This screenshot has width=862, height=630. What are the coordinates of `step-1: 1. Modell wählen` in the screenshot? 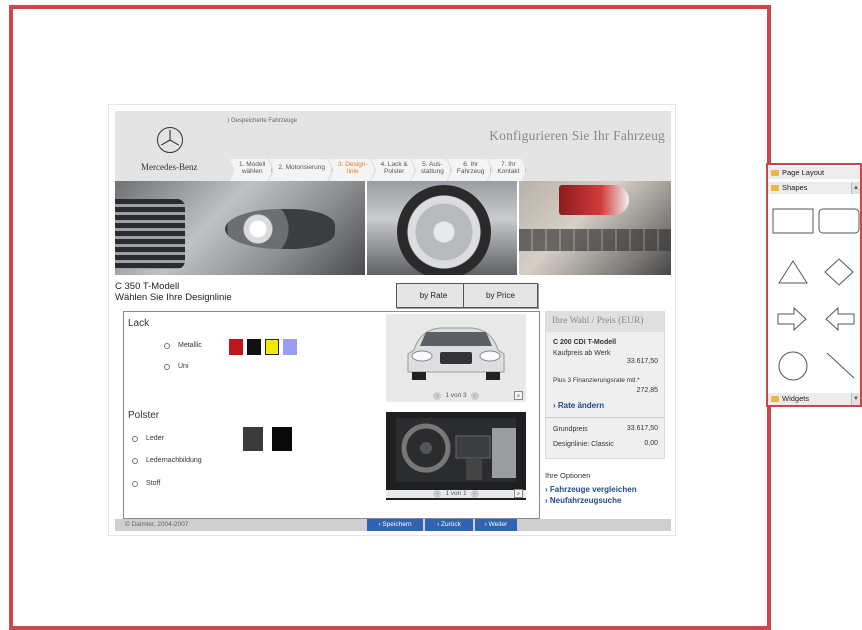 It's located at (251, 170).